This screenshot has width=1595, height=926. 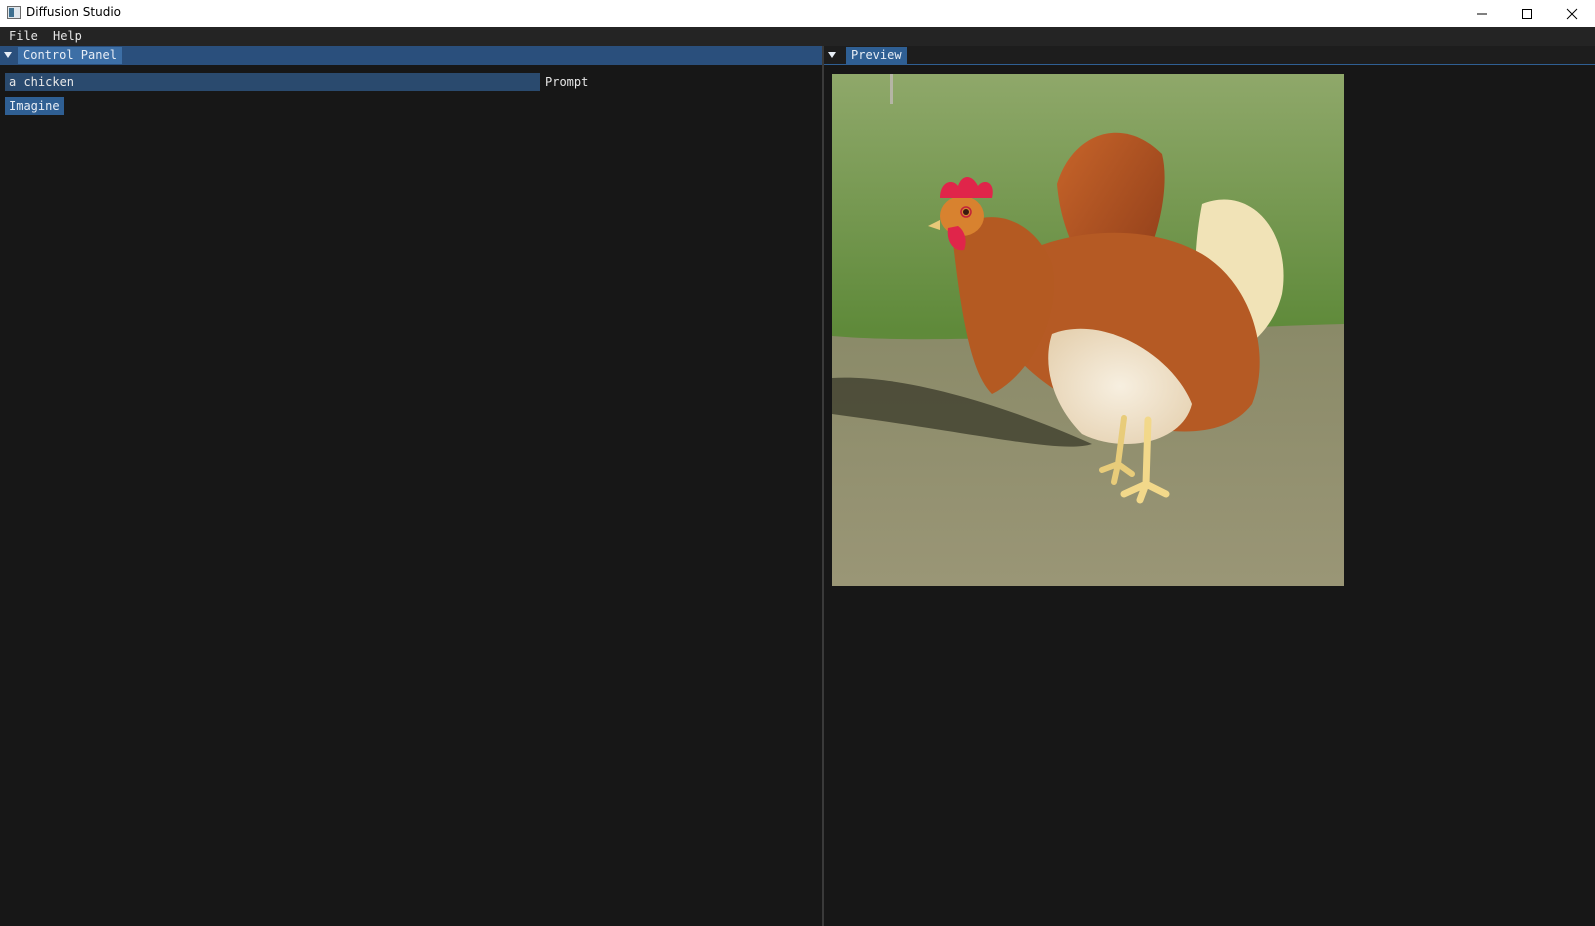 I want to click on prompt-label: Prompt, so click(x=567, y=82).